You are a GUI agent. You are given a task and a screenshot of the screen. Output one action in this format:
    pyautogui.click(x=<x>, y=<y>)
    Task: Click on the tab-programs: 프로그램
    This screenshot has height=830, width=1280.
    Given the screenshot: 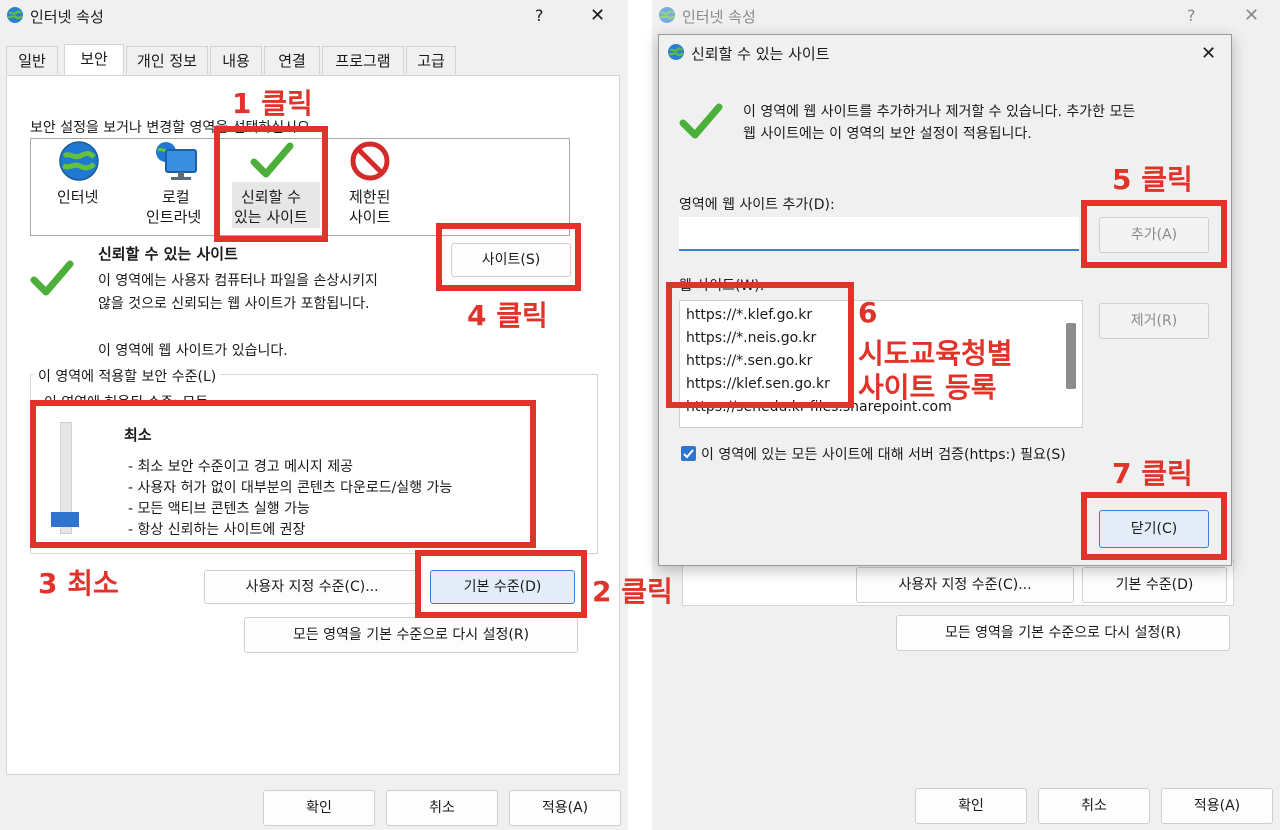 What is the action you would take?
    pyautogui.click(x=363, y=60)
    